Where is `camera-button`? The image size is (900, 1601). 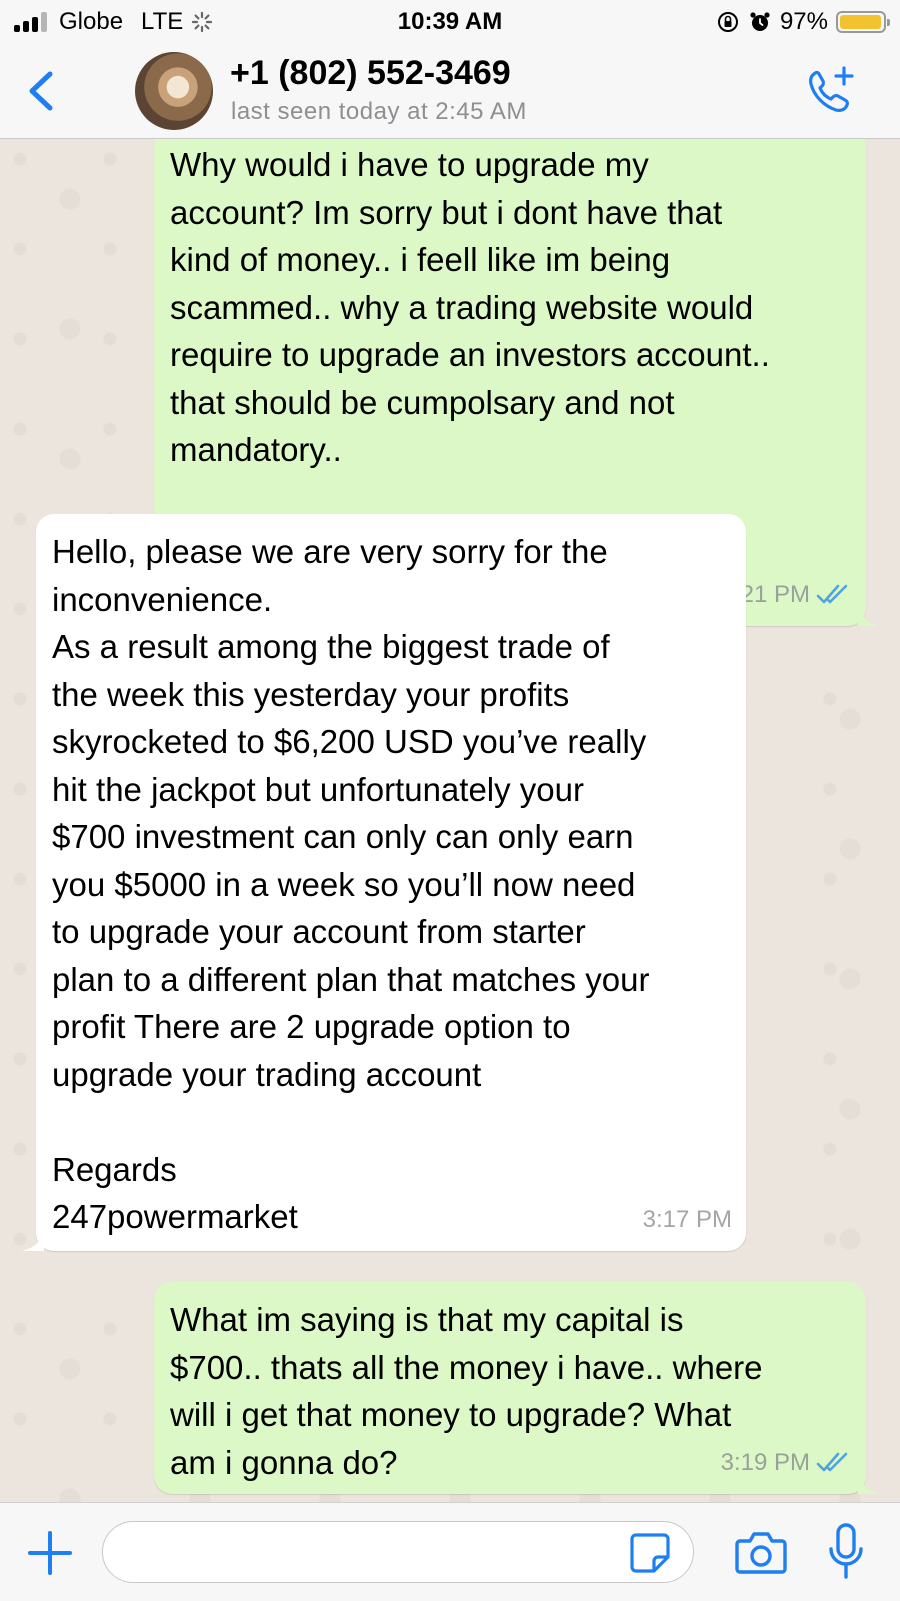
camera-button is located at coordinates (761, 1552).